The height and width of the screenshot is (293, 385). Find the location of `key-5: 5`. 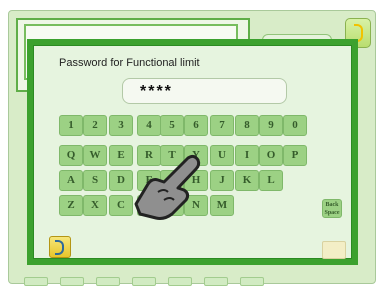

key-5: 5 is located at coordinates (172, 125).